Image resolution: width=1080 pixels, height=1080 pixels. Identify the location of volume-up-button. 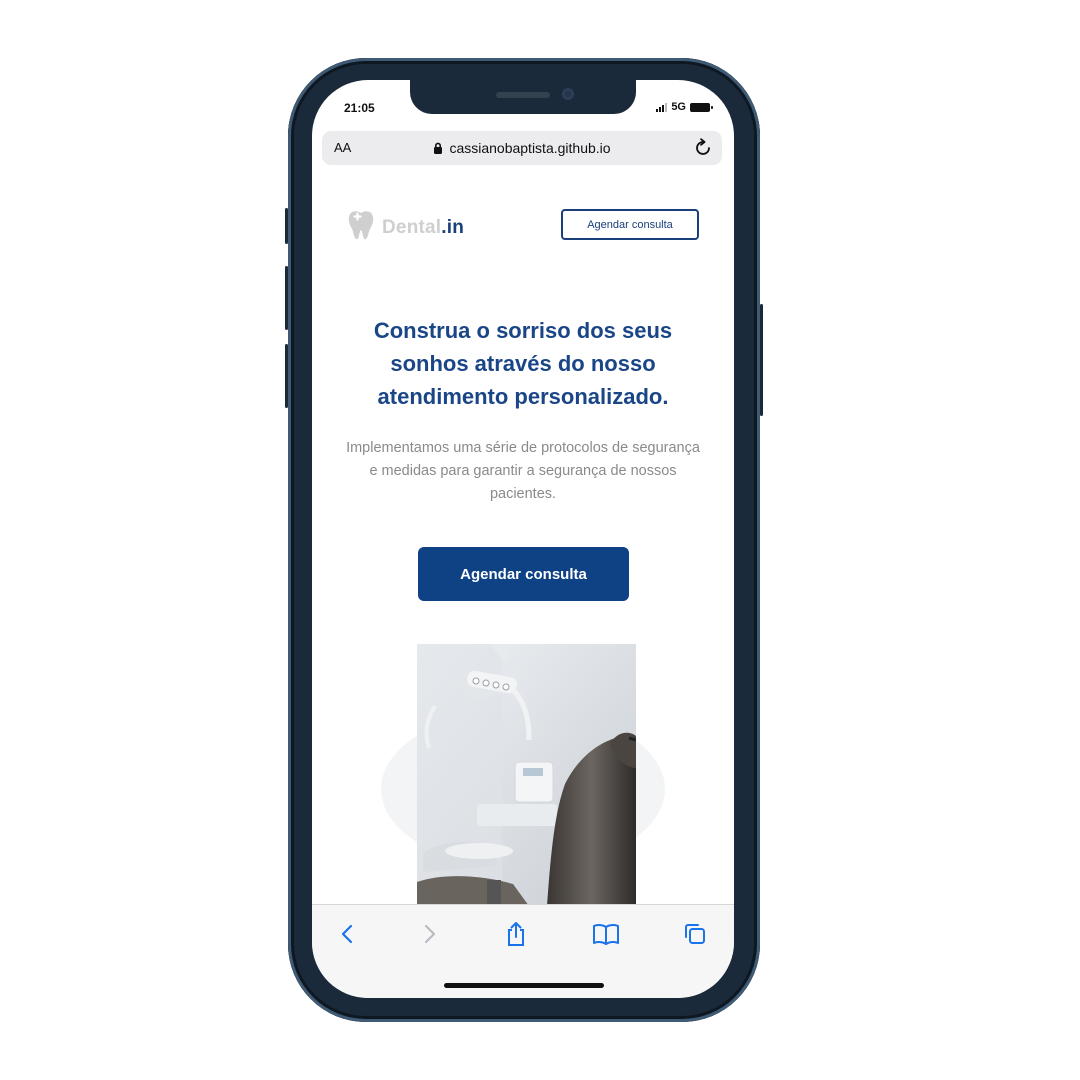
(286, 298).